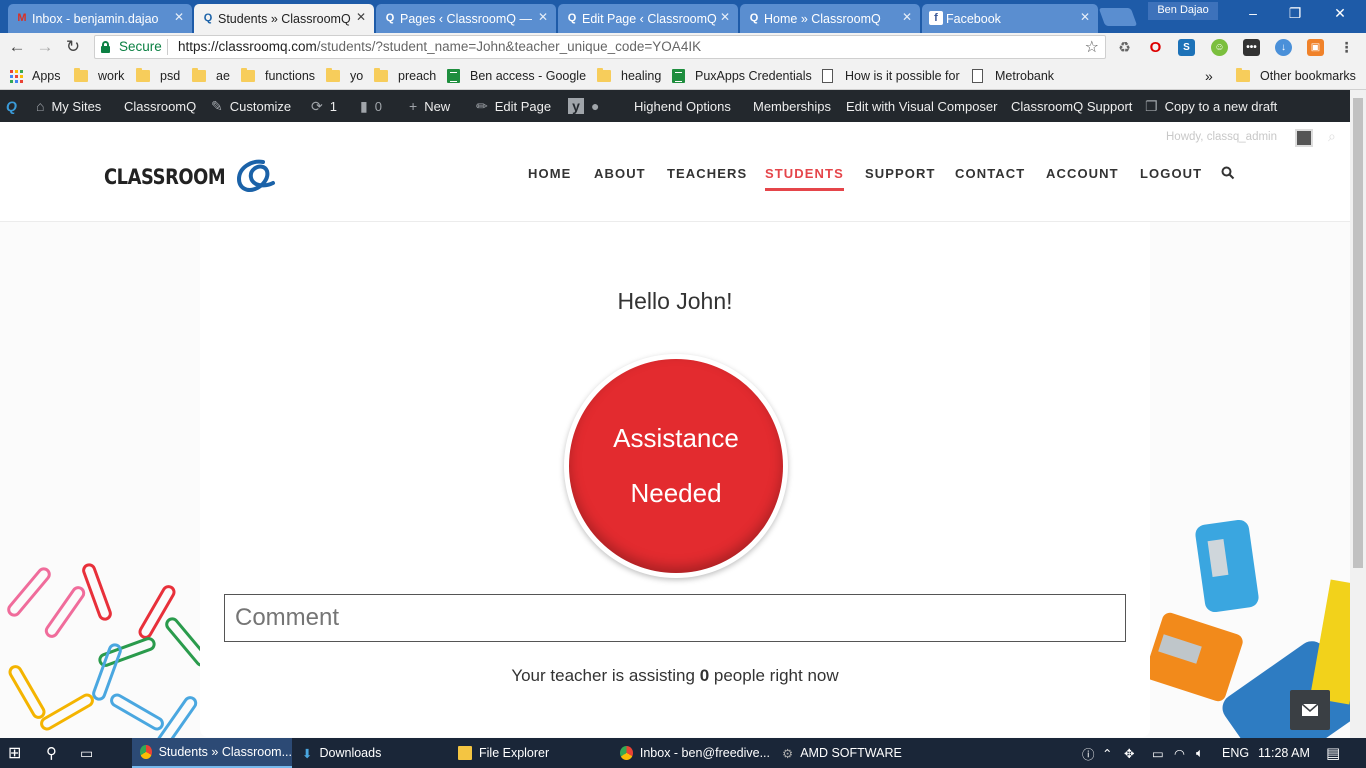 The height and width of the screenshot is (768, 1366). What do you see at coordinates (1332, 136) in the screenshot?
I see `admin-search-icon: ⌕` at bounding box center [1332, 136].